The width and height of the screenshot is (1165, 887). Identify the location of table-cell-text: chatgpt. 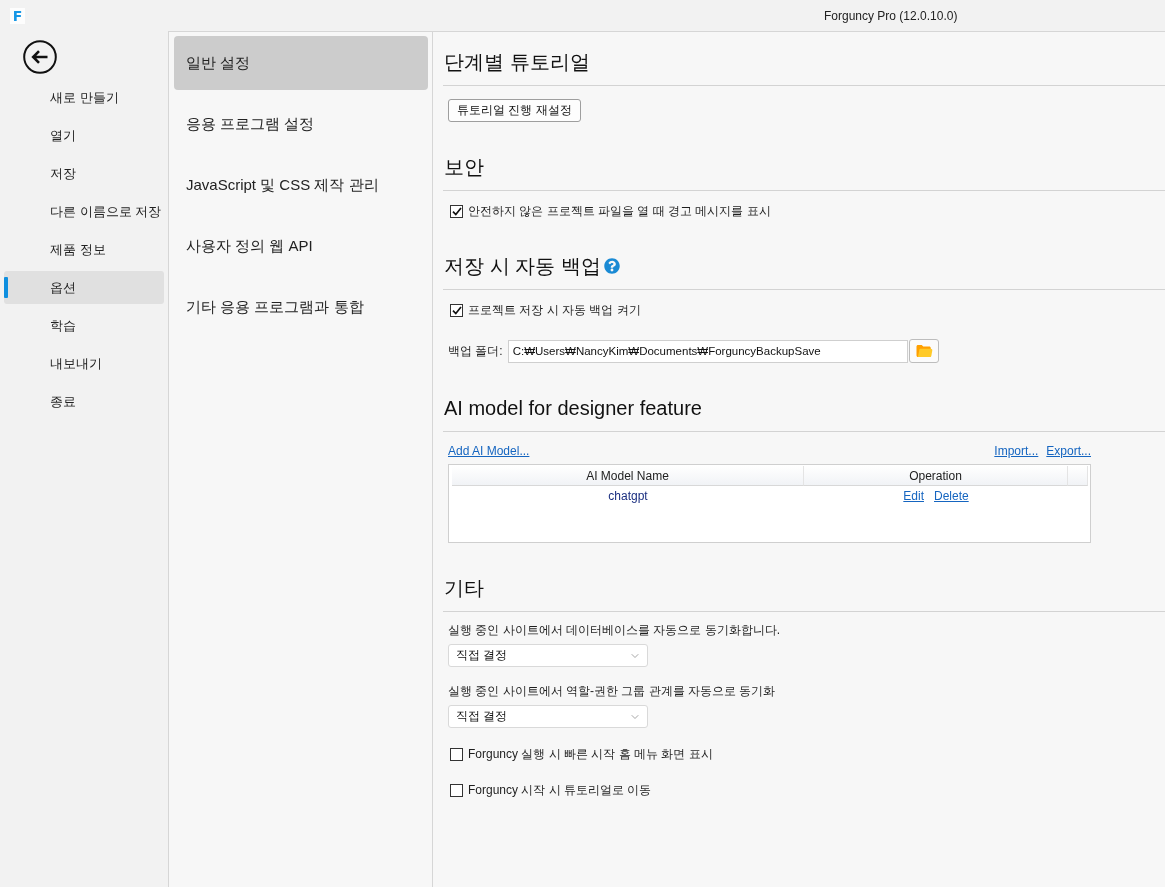
(628, 496).